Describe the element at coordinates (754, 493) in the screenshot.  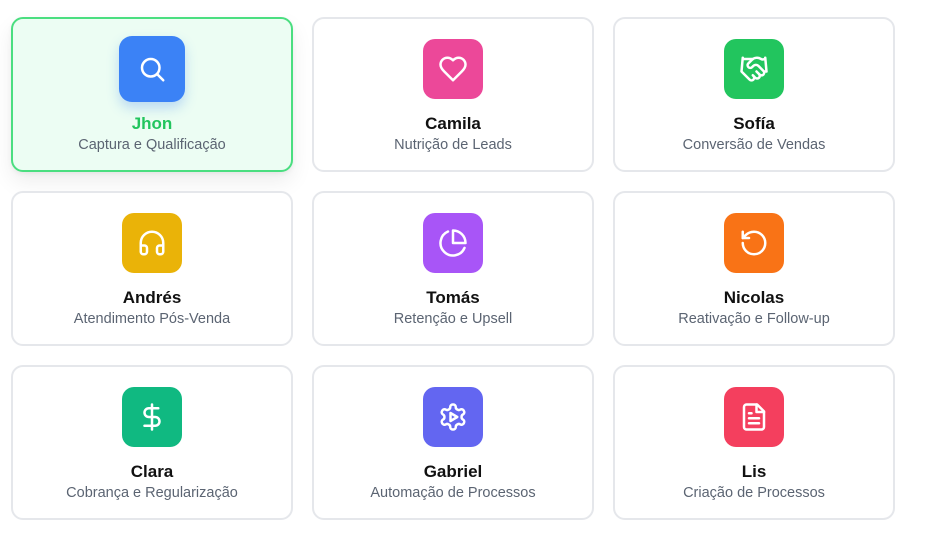
I see `agent-role: Criação de Processos` at that location.